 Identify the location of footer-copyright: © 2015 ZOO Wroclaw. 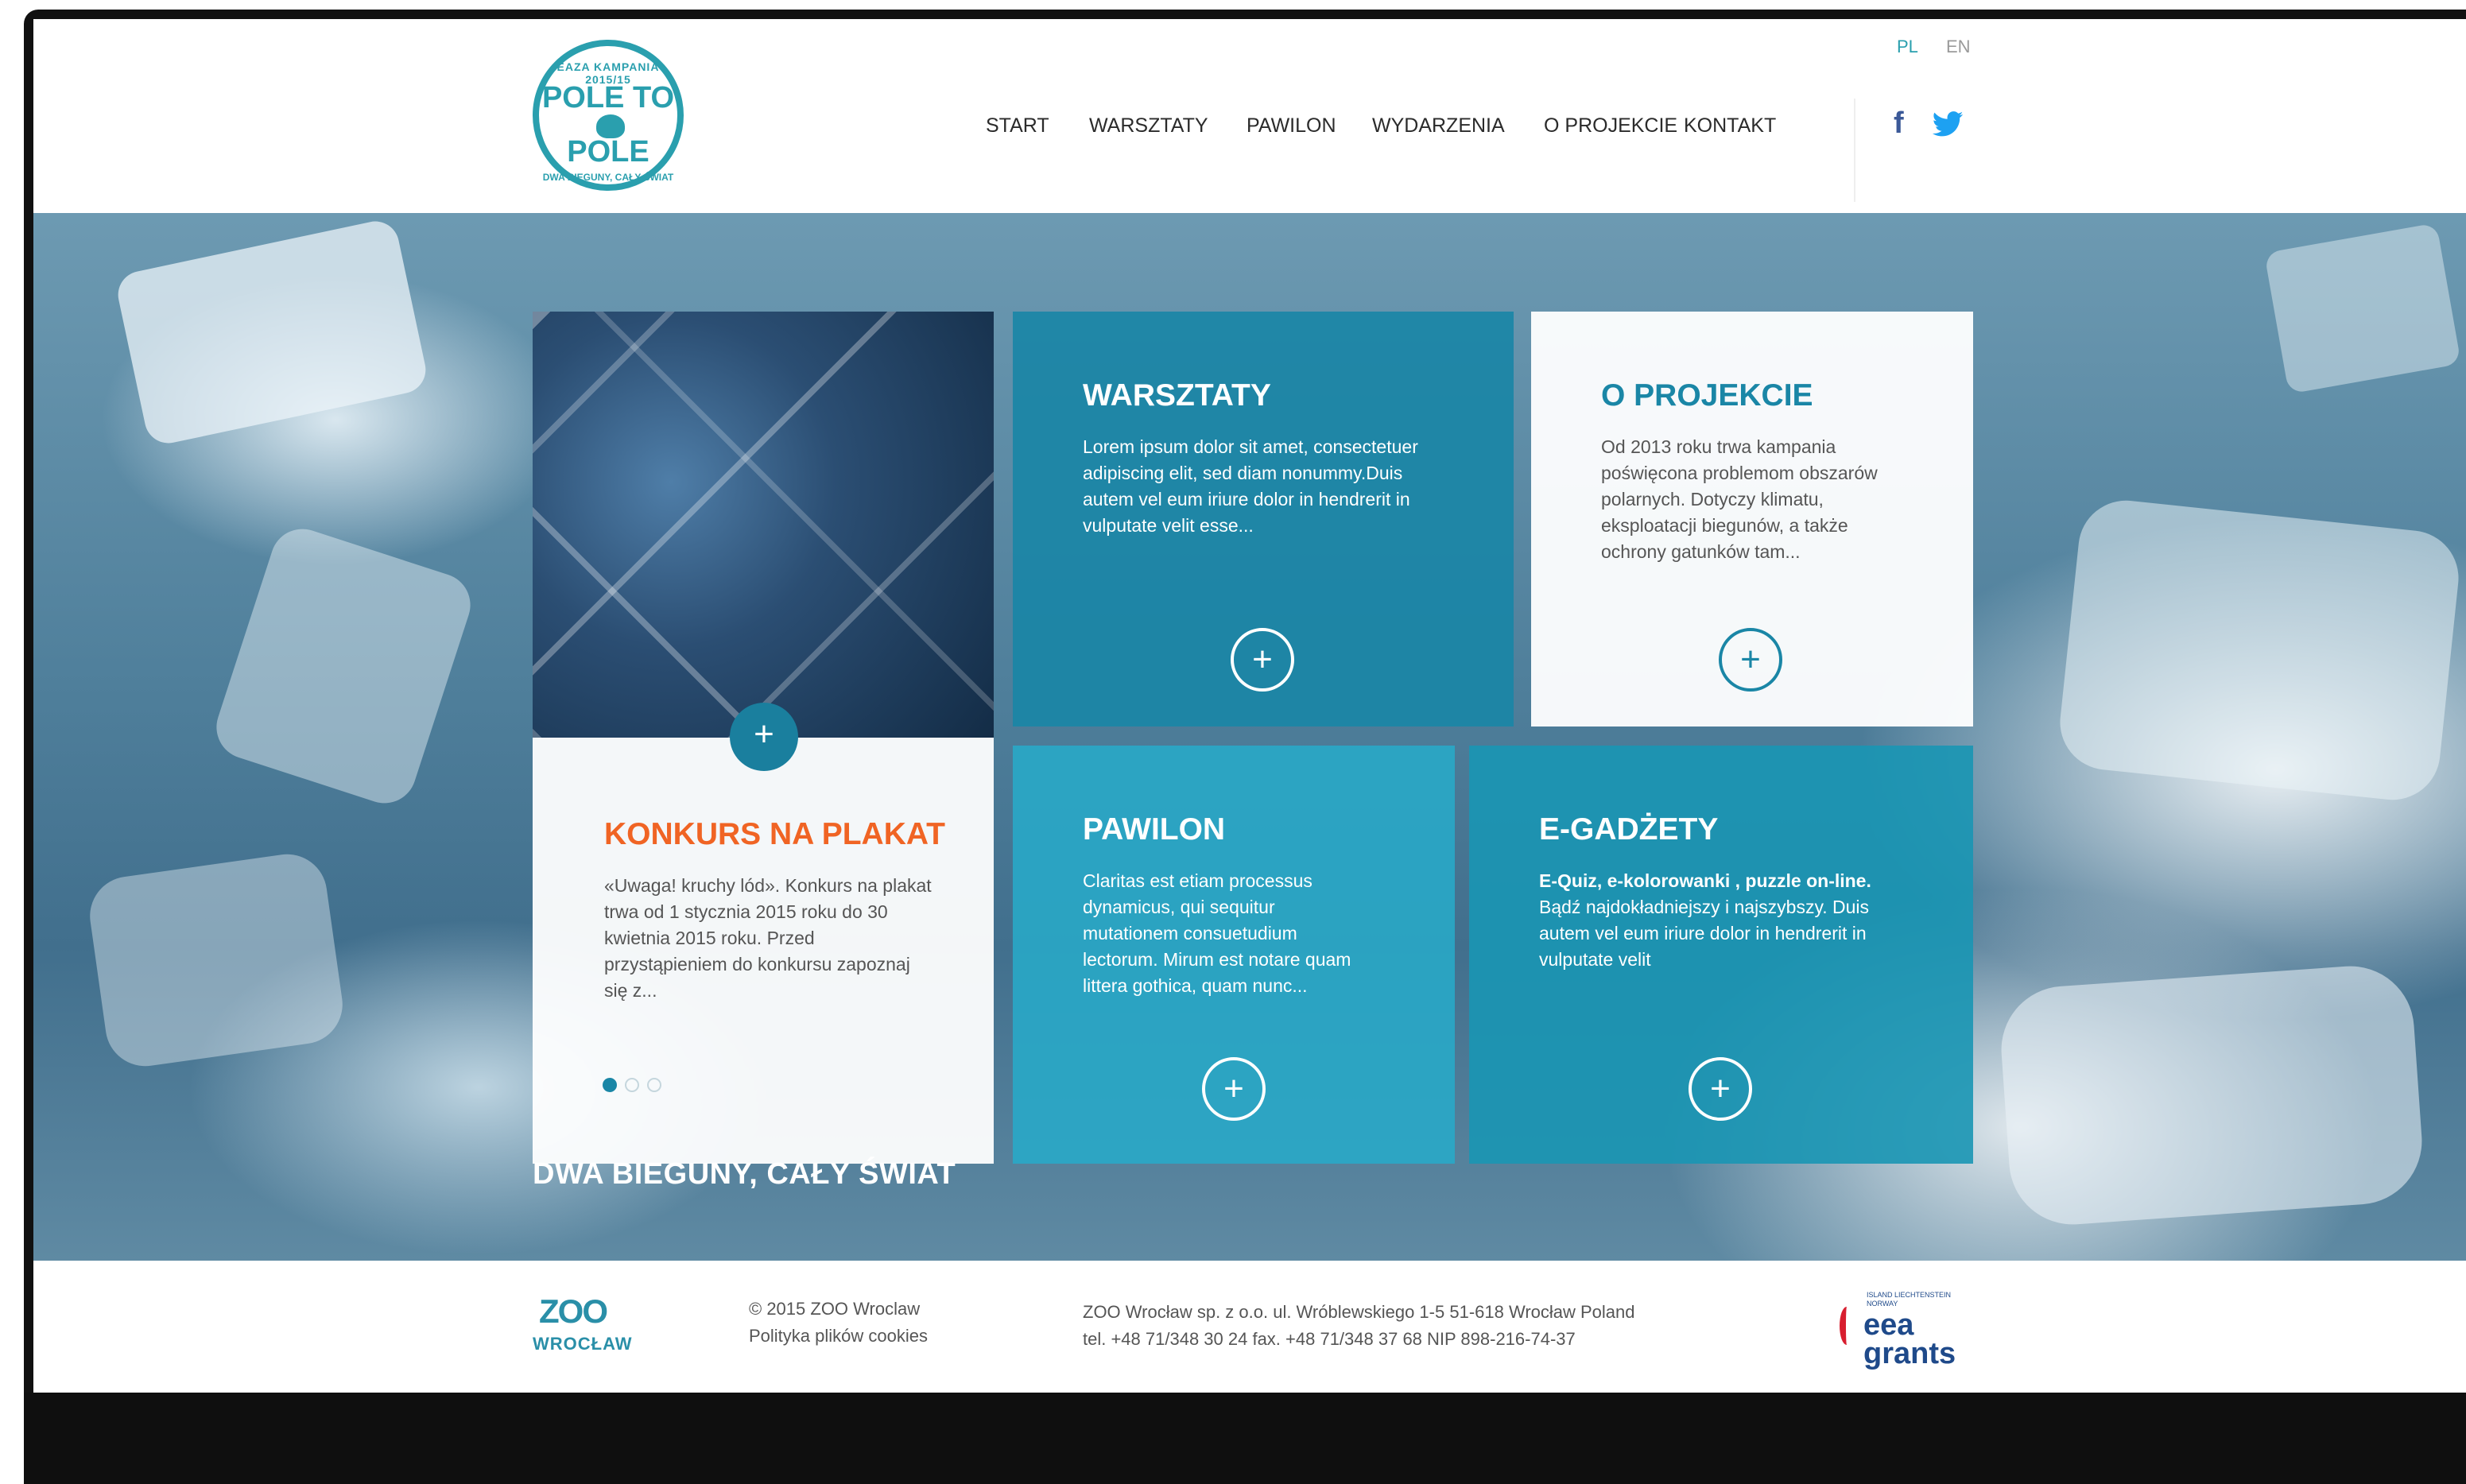
(835, 1309).